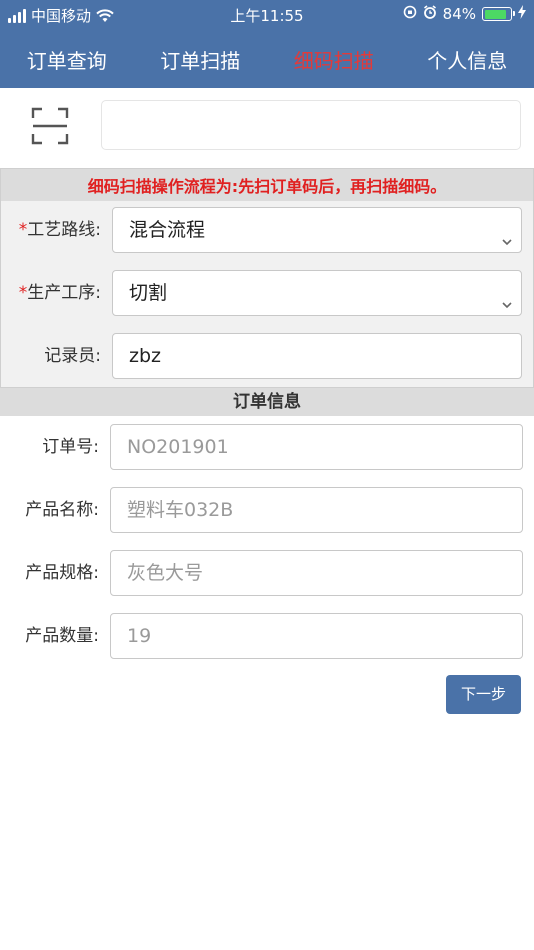 The width and height of the screenshot is (534, 950). I want to click on scan-procedure-notice: 细码扫描操作流程为:先扫订单码后，再扫描细码。, so click(267, 185).